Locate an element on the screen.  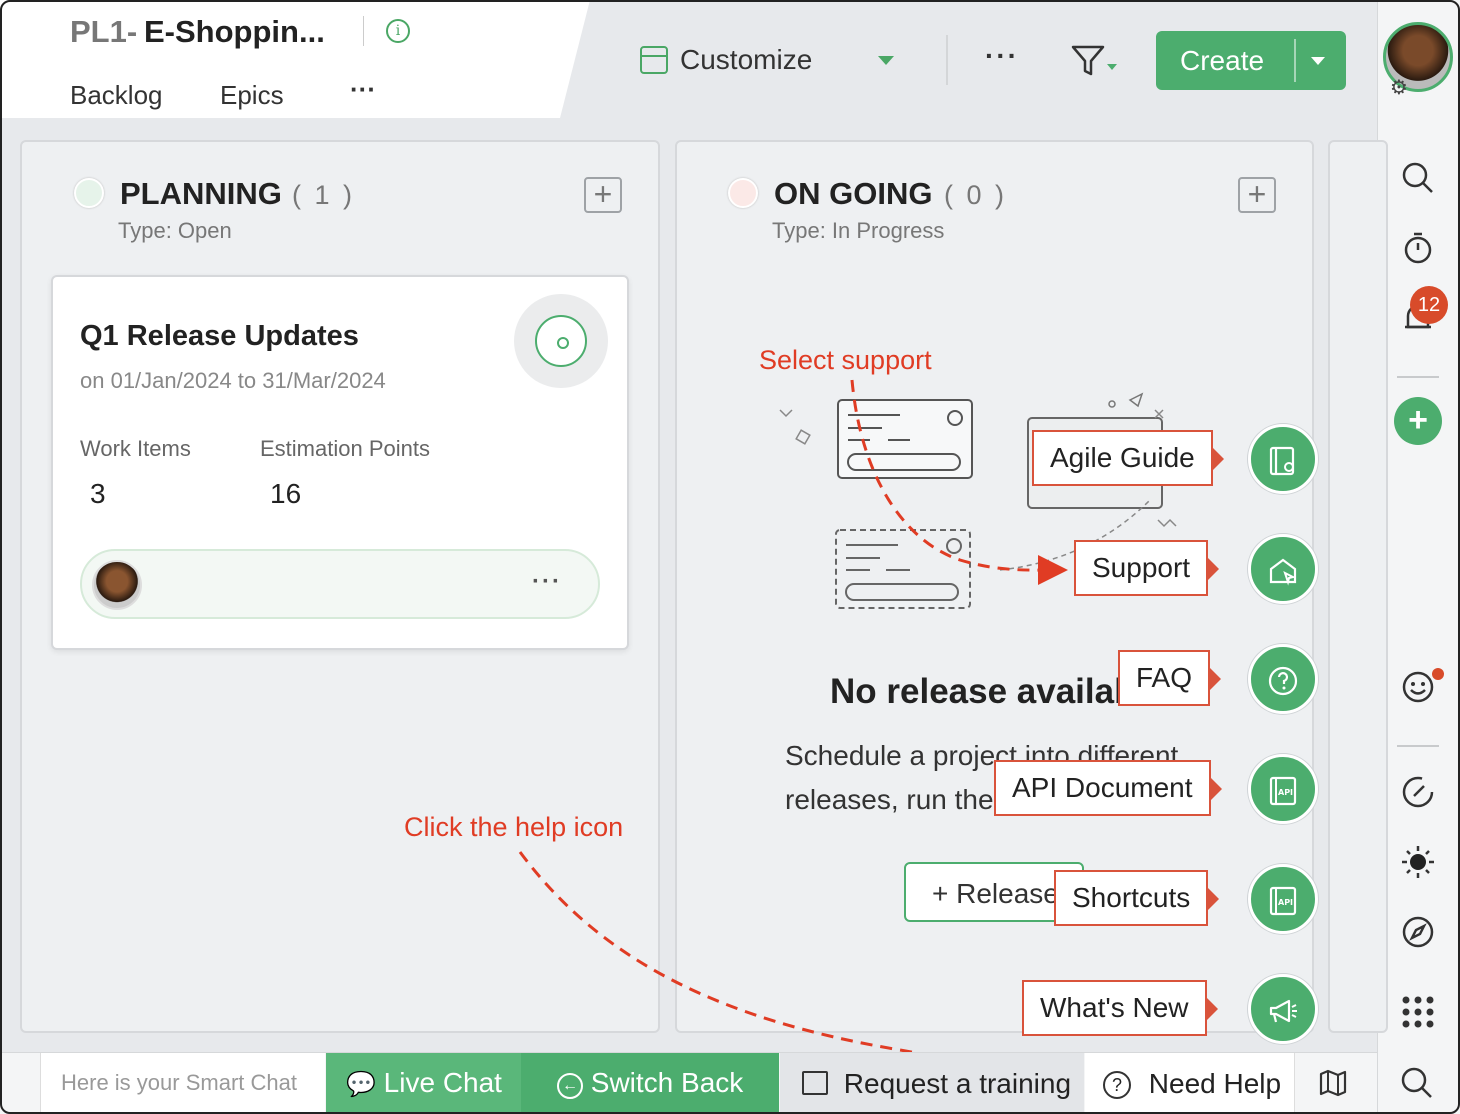
request-training-button: Request a training is located at coordinates (932, 1083).